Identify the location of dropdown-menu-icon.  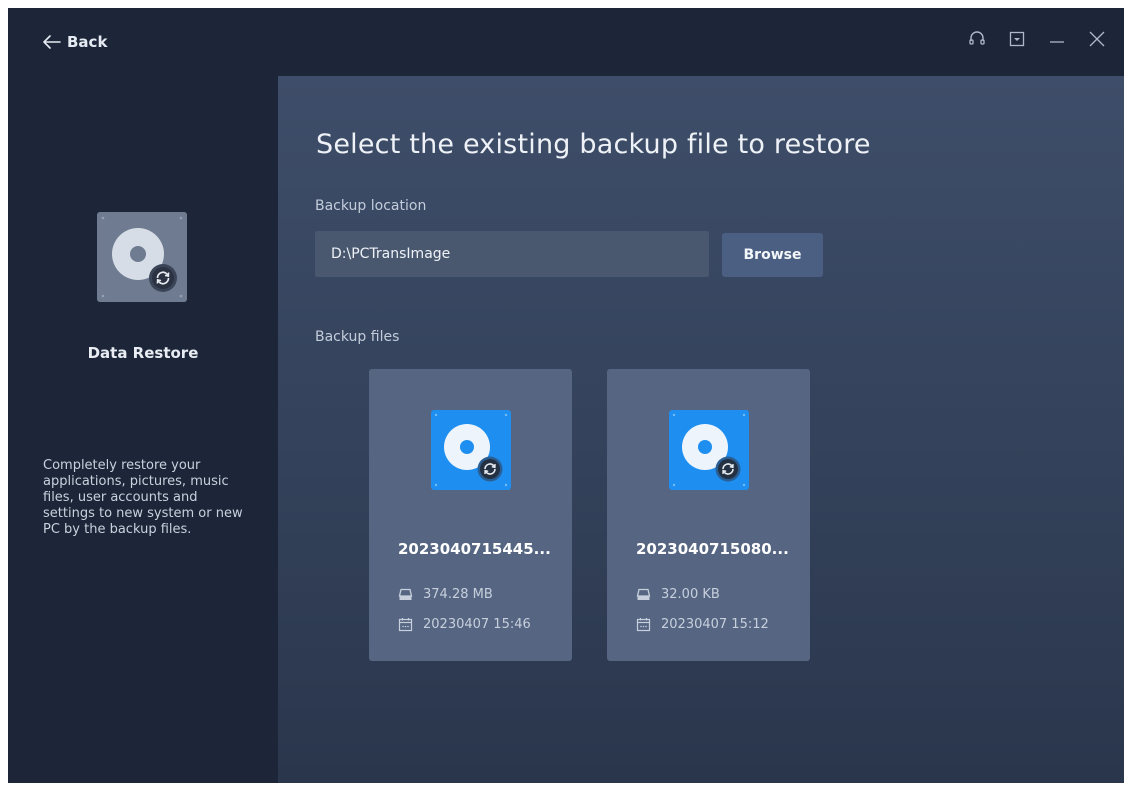
(1017, 39).